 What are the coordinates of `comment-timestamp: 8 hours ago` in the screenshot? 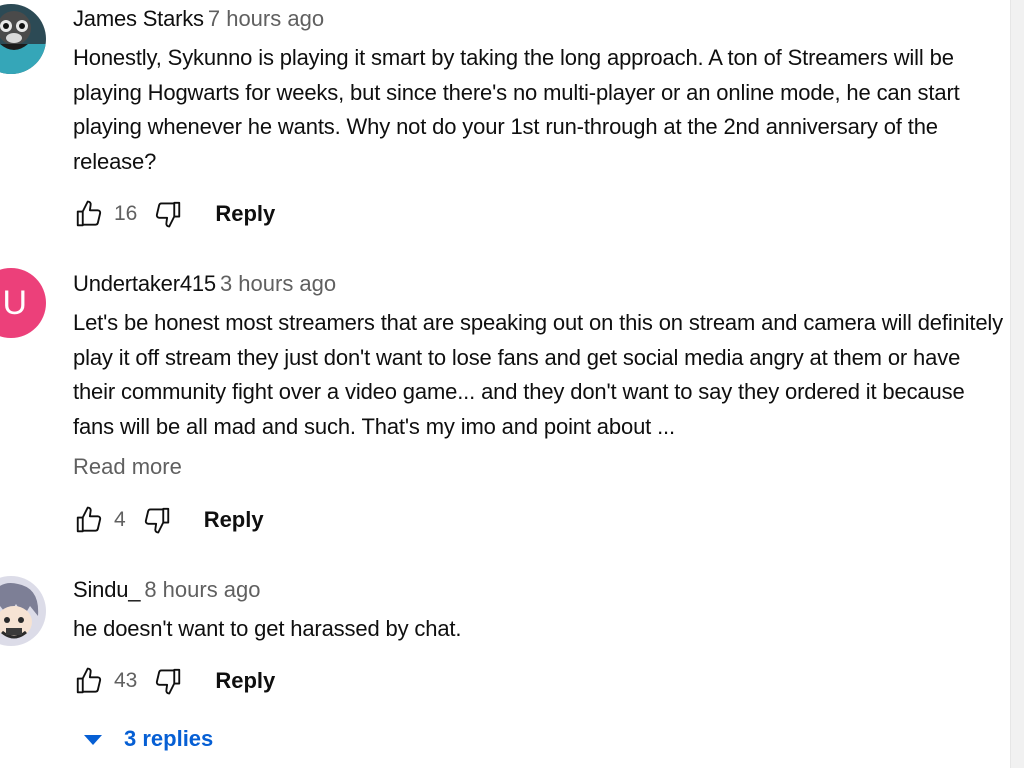 It's located at (202, 589).